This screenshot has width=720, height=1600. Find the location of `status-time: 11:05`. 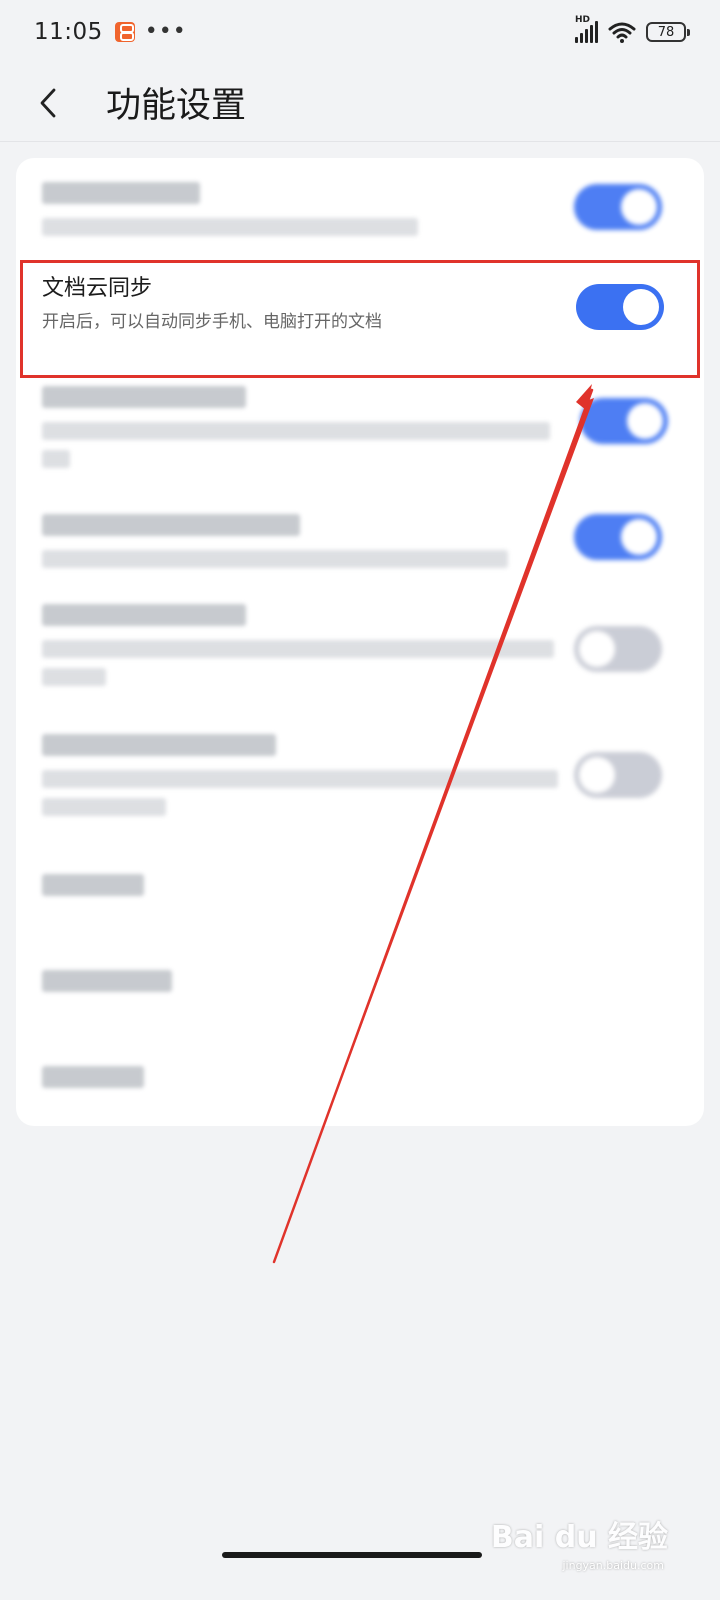

status-time: 11:05 is located at coordinates (68, 32).